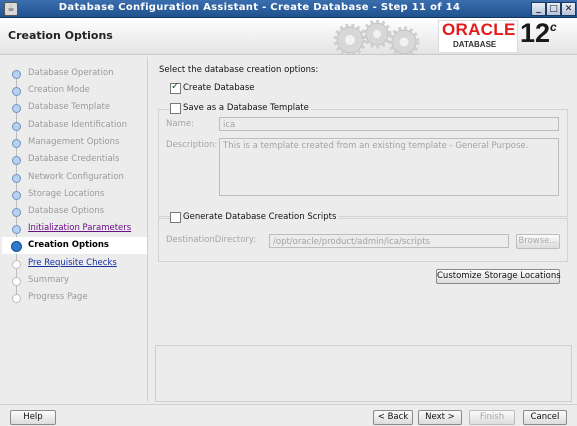 This screenshot has width=577, height=426. I want to click on help-button: Help, so click(33, 417).